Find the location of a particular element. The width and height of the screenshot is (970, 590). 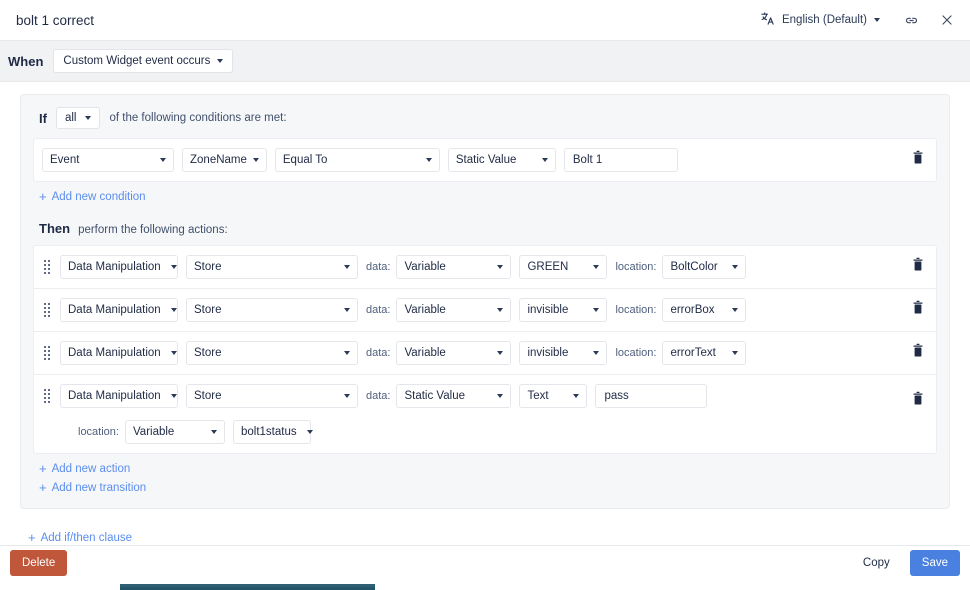

add-new-condition-button: + Add new condition is located at coordinates (485, 193).